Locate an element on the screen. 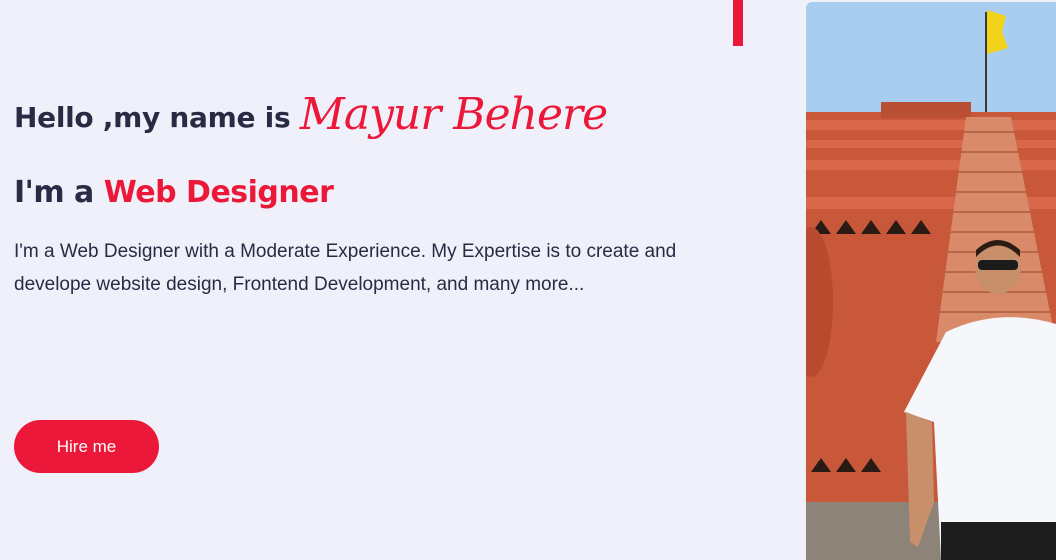 Image resolution: width=1056 pixels, height=560 pixels. role-prefix: I'm a is located at coordinates (54, 192).